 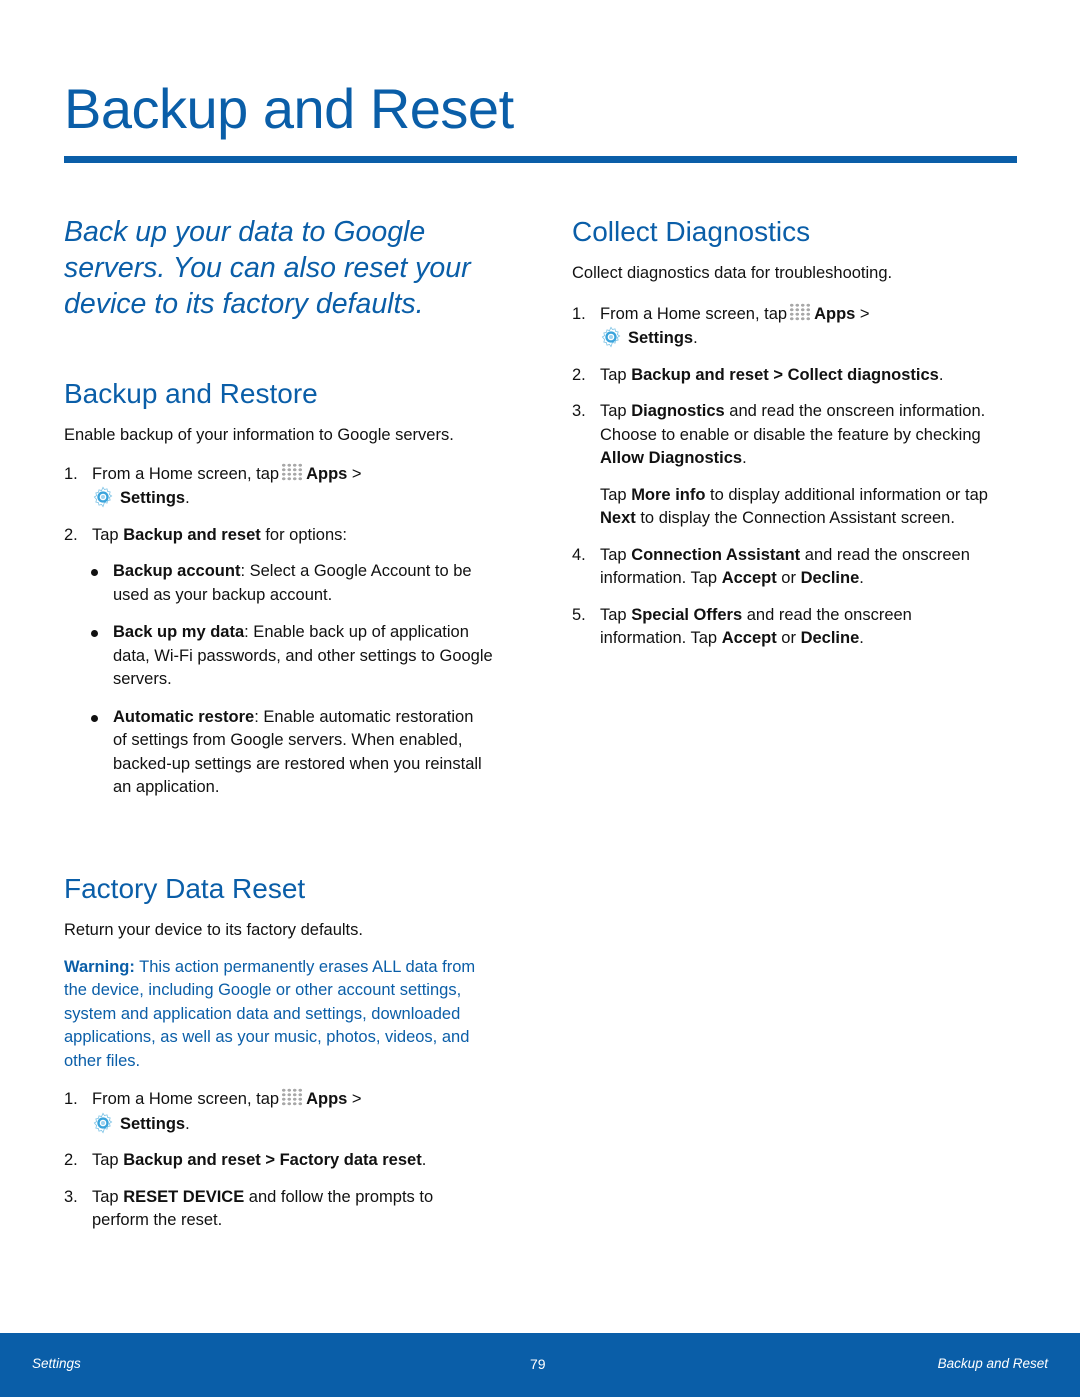 What do you see at coordinates (191, 393) in the screenshot?
I see `backup-restore-heading: Backup and Restore` at bounding box center [191, 393].